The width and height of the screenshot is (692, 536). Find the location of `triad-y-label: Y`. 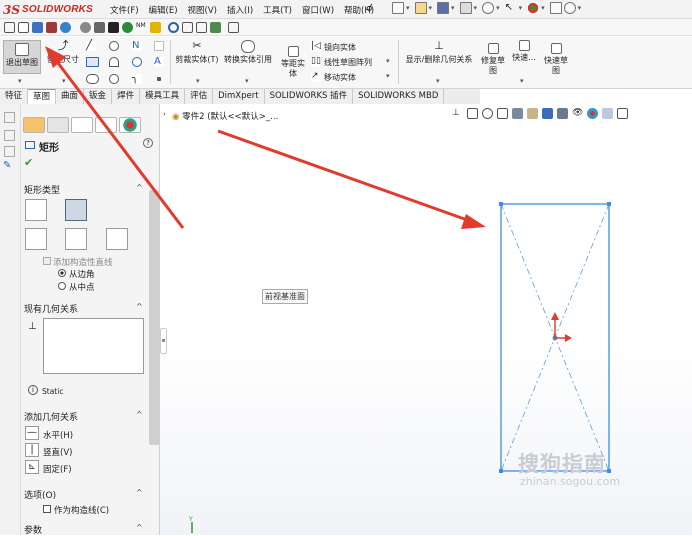

triad-y-label: Y is located at coordinates (190, 519).